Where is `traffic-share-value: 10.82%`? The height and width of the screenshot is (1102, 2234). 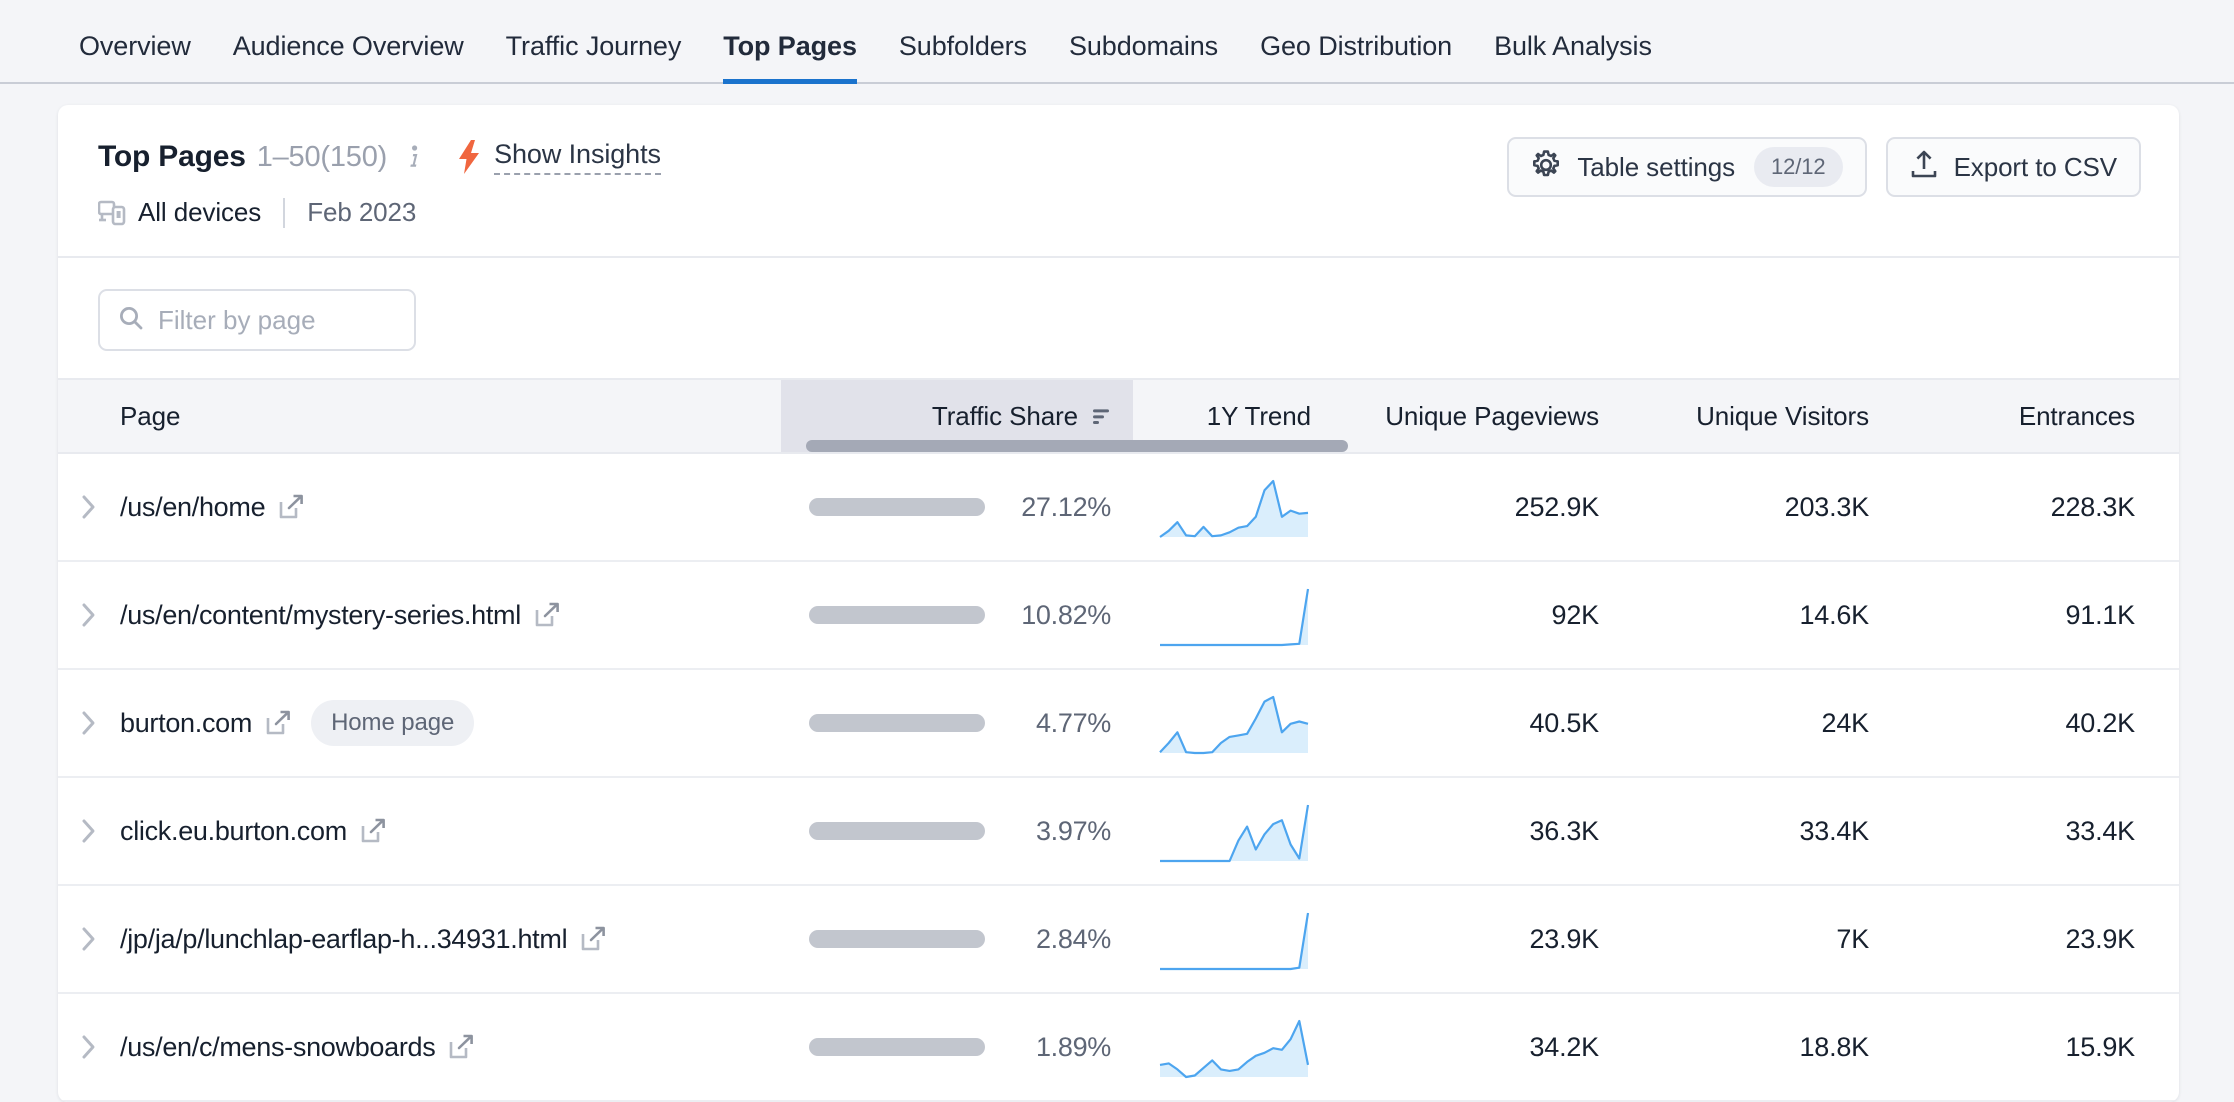 traffic-share-value: 10.82% is located at coordinates (1066, 614).